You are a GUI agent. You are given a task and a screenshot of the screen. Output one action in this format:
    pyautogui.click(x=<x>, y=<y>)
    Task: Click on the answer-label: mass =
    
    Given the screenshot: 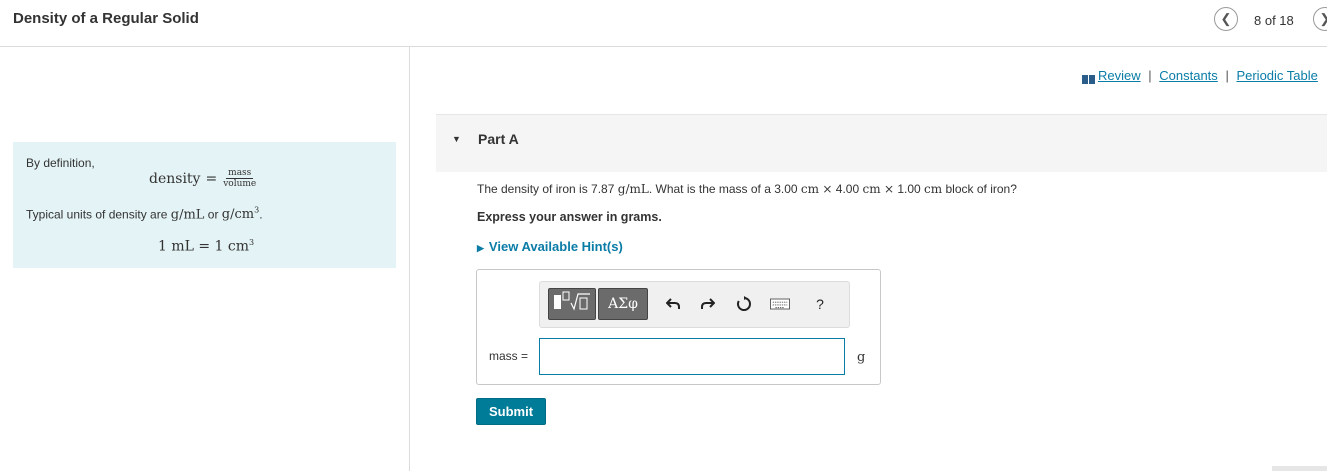 What is the action you would take?
    pyautogui.click(x=509, y=356)
    